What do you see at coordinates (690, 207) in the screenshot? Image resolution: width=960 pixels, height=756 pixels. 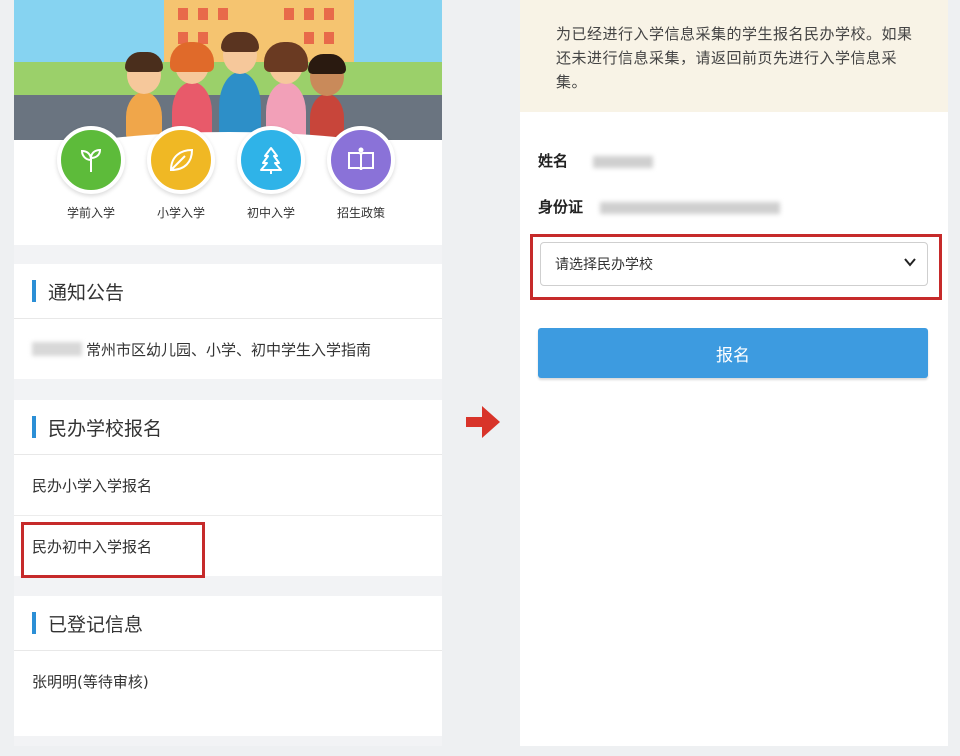 I see `redacted-id` at bounding box center [690, 207].